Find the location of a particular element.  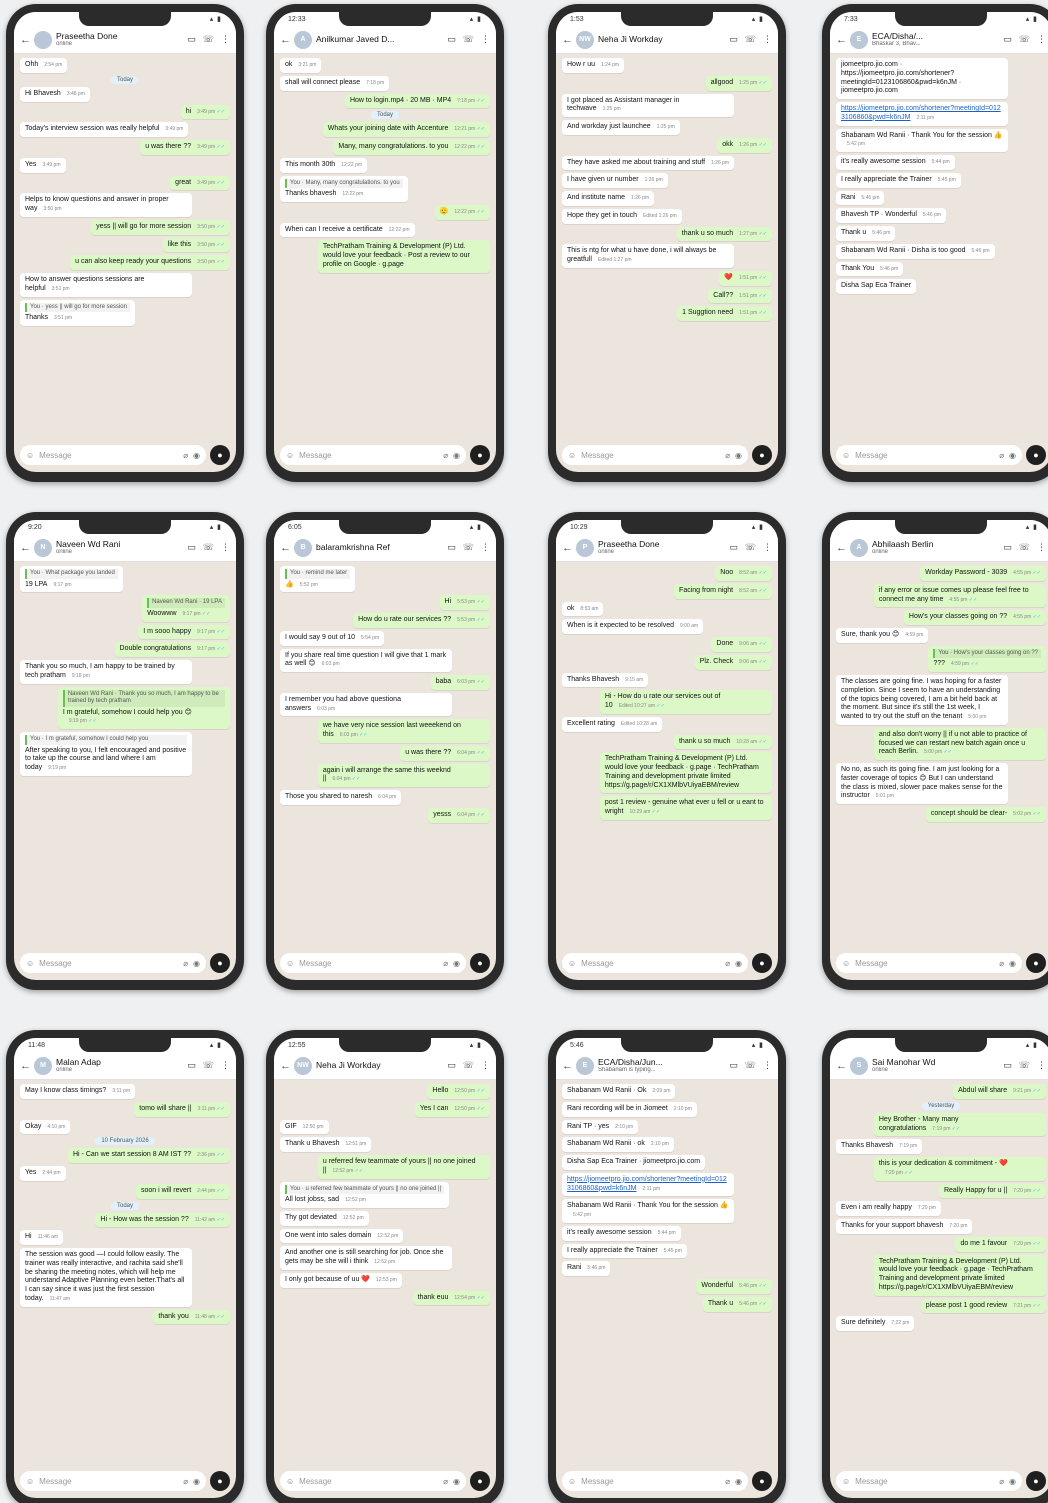

contact-info: Abhilaash Berlin online is located at coordinates (935, 547).